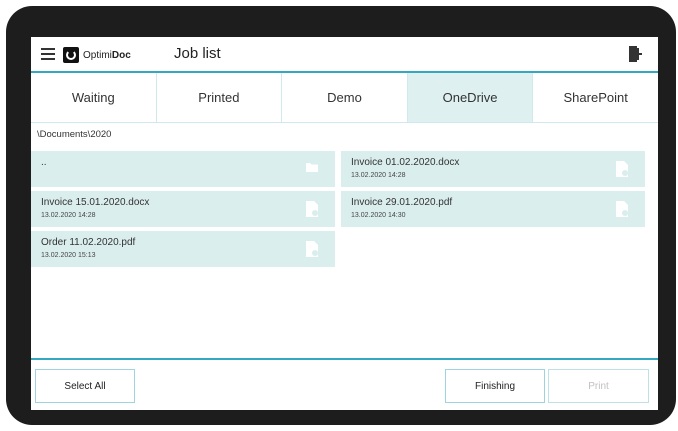 The height and width of the screenshot is (431, 678). Describe the element at coordinates (107, 55) in the screenshot. I see `logo-text: OptimiDoc` at that location.